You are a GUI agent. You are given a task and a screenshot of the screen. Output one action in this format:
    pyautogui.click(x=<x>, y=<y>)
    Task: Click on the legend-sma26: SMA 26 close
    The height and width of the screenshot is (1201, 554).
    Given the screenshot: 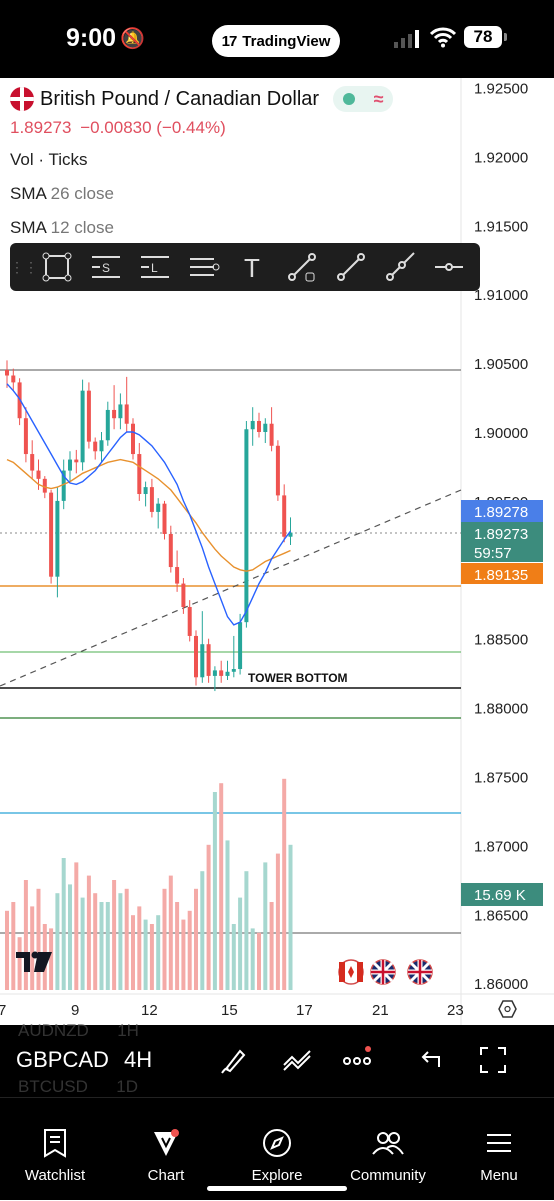 What is the action you would take?
    pyautogui.click(x=201, y=194)
    